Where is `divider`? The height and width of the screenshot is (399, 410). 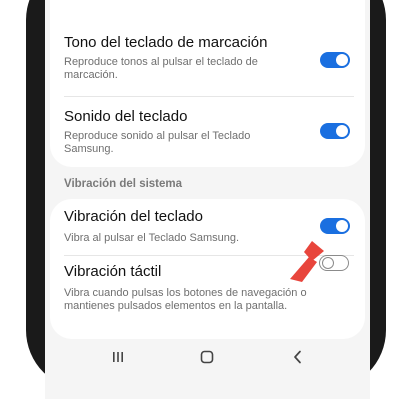
divider is located at coordinates (209, 96).